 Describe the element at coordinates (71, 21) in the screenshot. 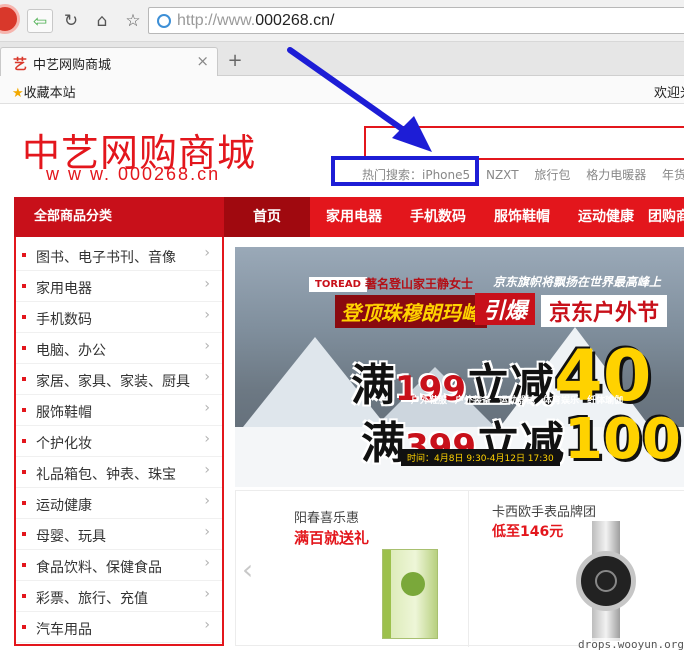

I see `reload-icon: ↻` at that location.